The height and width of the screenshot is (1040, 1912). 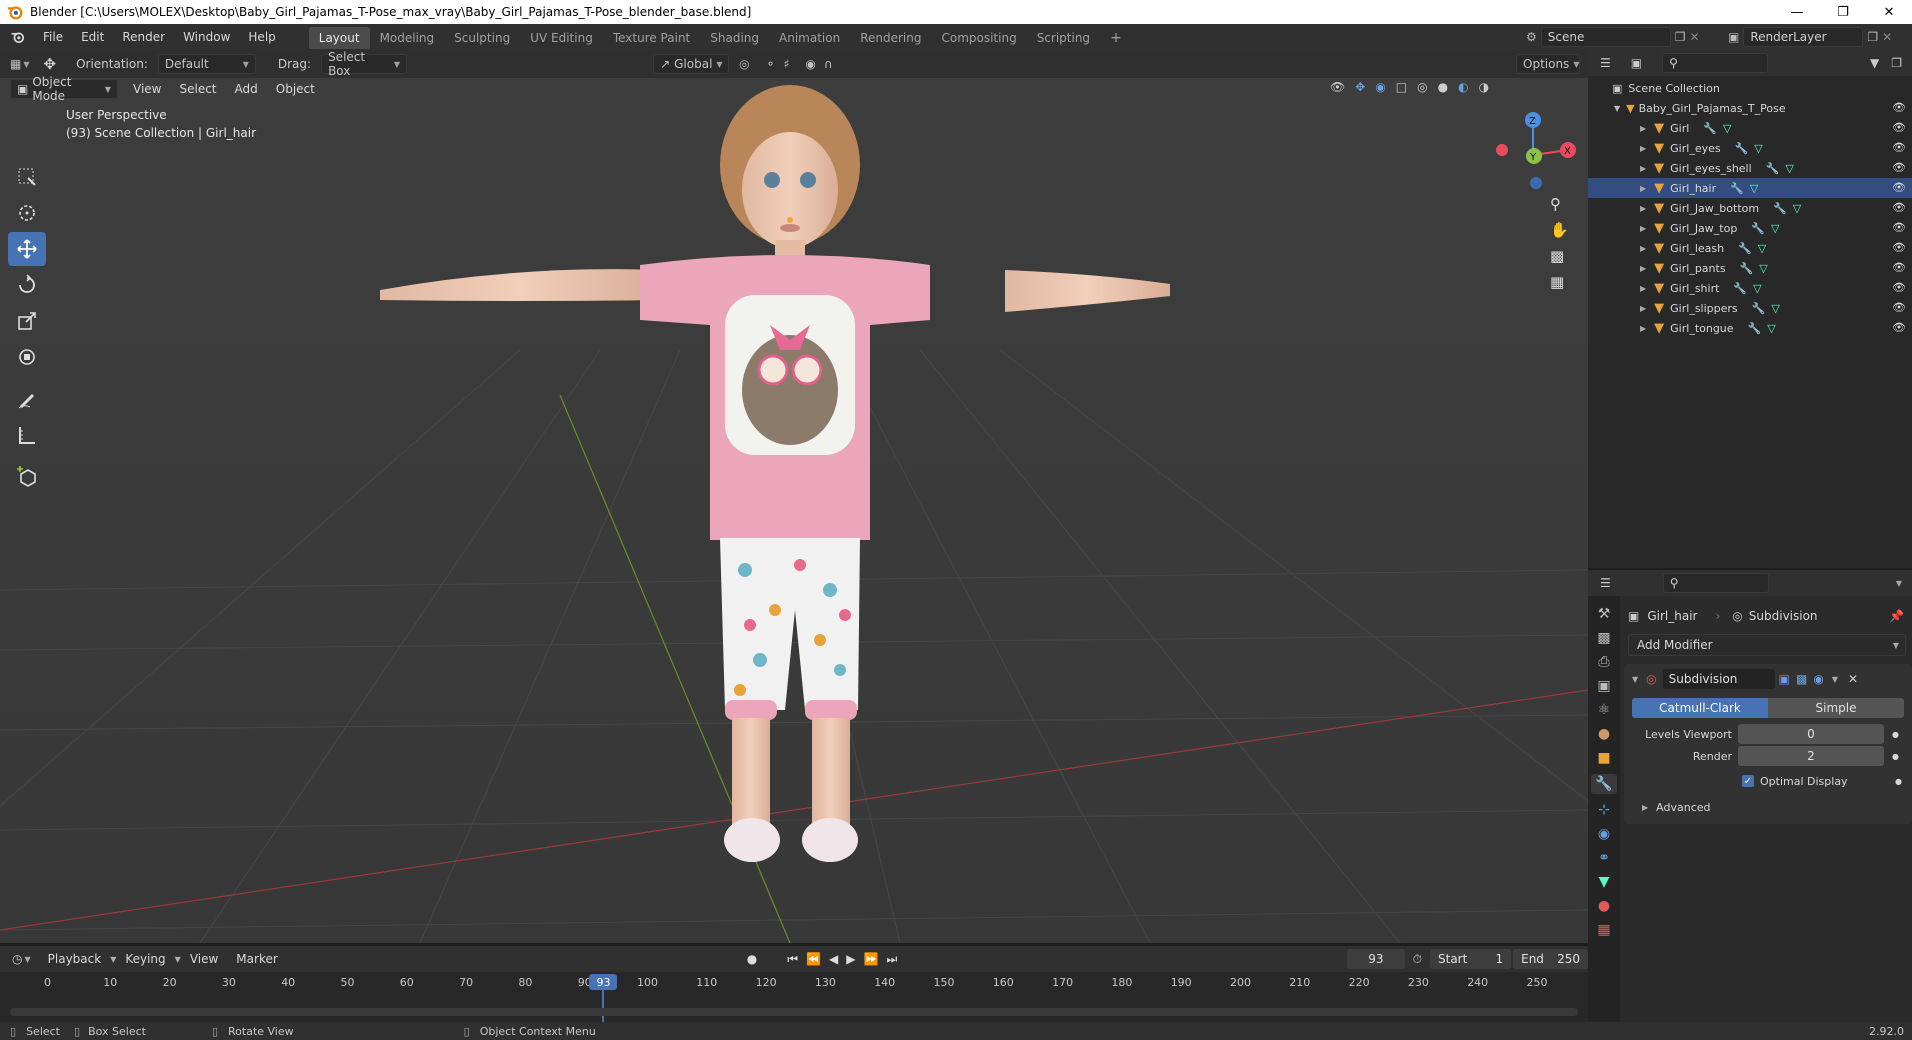 I want to click on outliner-row-object: ▶ ▼ Girl_Jaw_top 🔧 ▽ 👁, so click(x=1750, y=228).